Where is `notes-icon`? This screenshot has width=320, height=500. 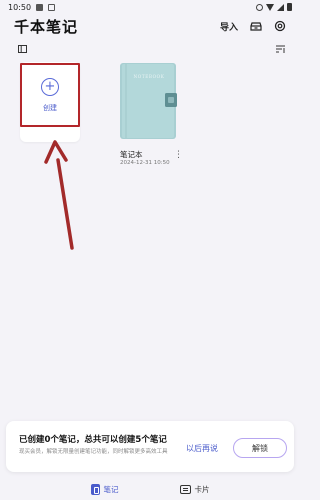 notes-icon is located at coordinates (95, 489).